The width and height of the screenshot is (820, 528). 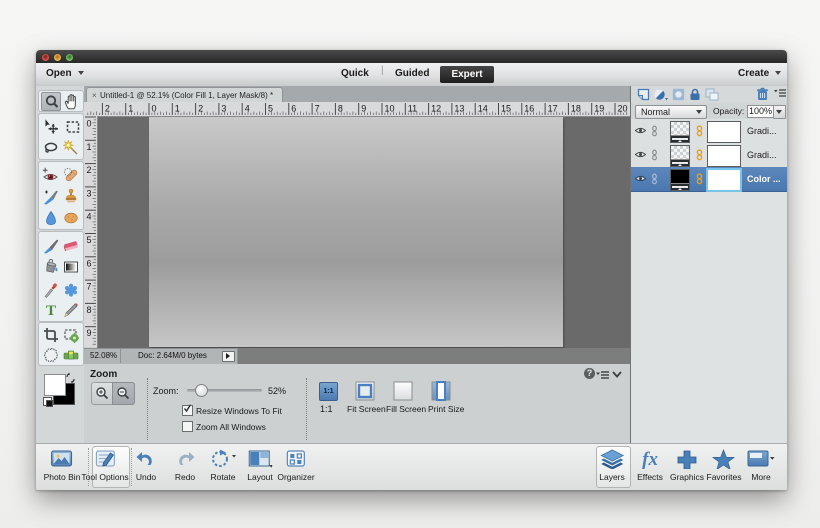 I want to click on svg-text: 18, so click(x=576, y=109).